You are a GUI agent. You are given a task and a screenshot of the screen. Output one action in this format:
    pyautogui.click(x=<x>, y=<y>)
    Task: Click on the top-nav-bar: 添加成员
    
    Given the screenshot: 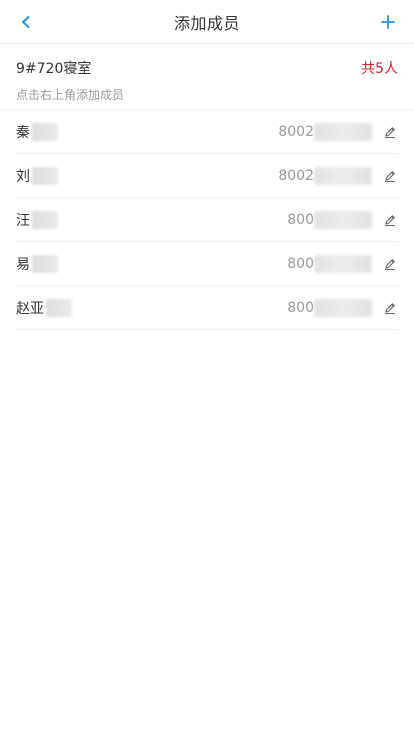 What is the action you would take?
    pyautogui.click(x=207, y=22)
    